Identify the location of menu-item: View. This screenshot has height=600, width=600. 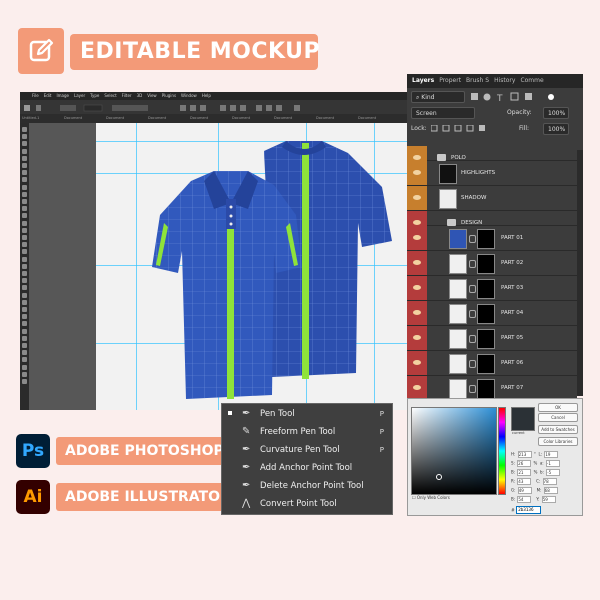
(152, 95).